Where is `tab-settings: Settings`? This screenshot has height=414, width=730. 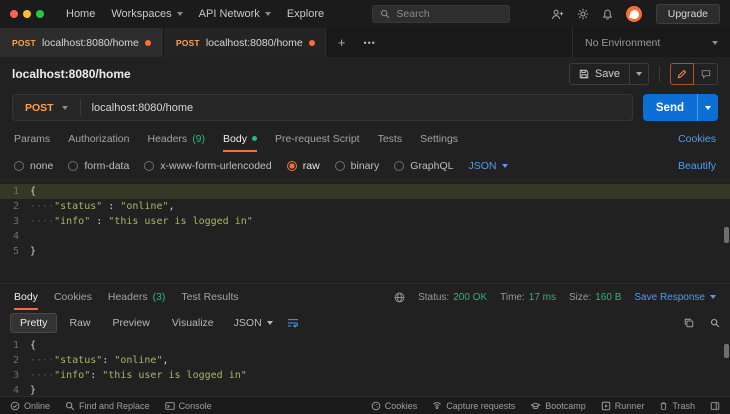 tab-settings: Settings is located at coordinates (439, 138).